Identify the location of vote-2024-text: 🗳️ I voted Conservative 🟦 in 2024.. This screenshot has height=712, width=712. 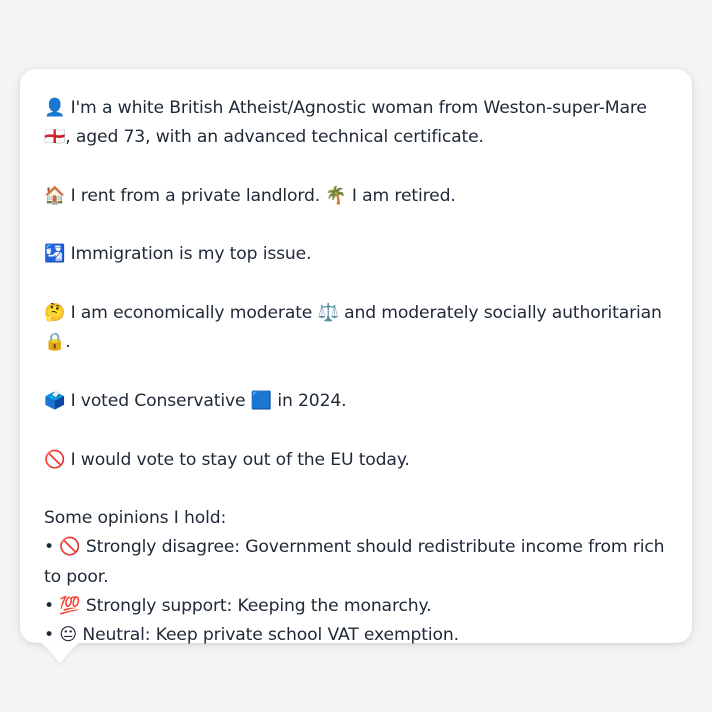
(195, 400).